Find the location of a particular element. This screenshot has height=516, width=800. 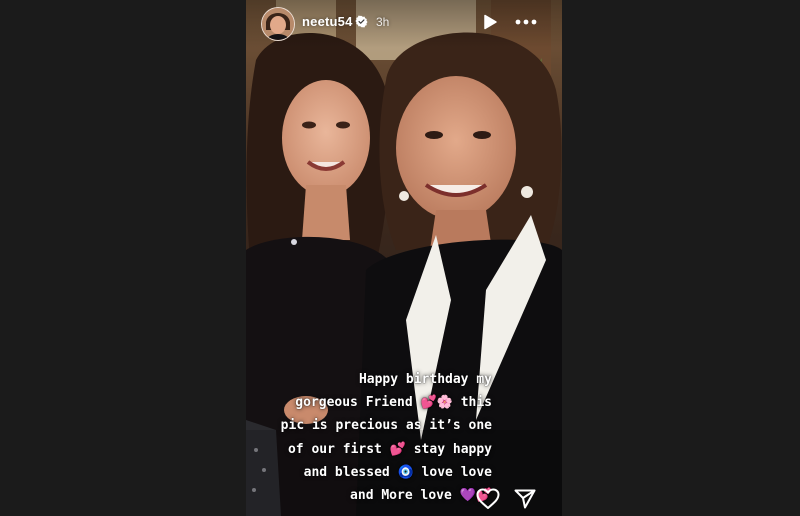

username: neetu54 is located at coordinates (327, 21).